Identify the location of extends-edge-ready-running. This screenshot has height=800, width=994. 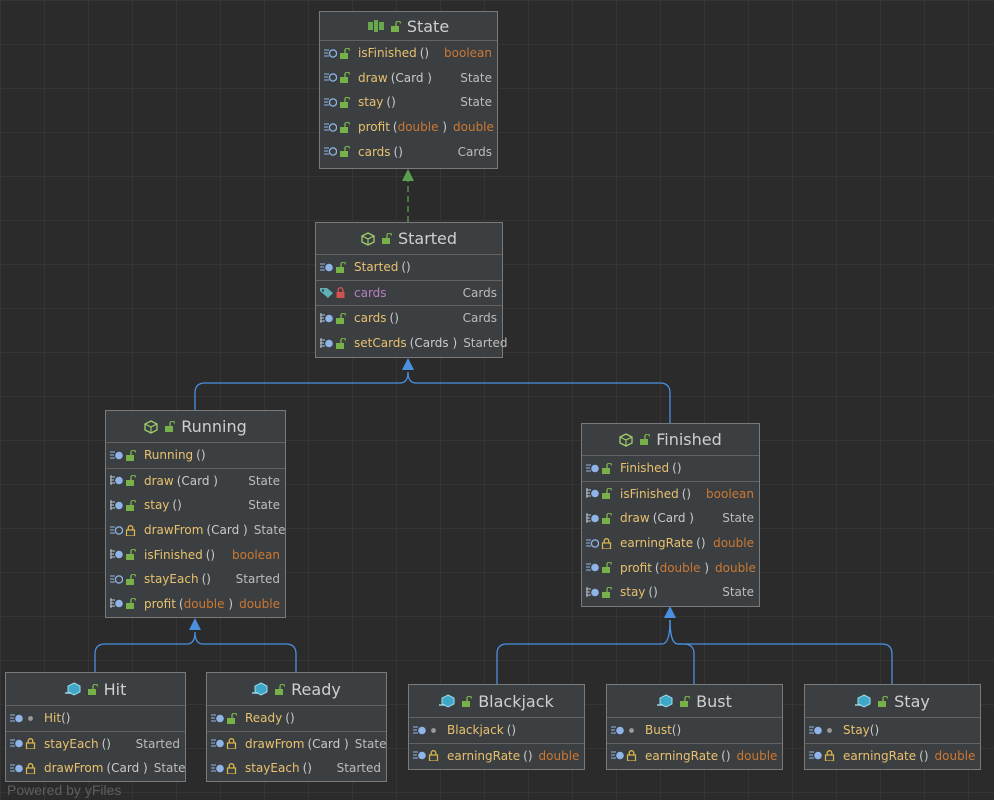
(245, 651).